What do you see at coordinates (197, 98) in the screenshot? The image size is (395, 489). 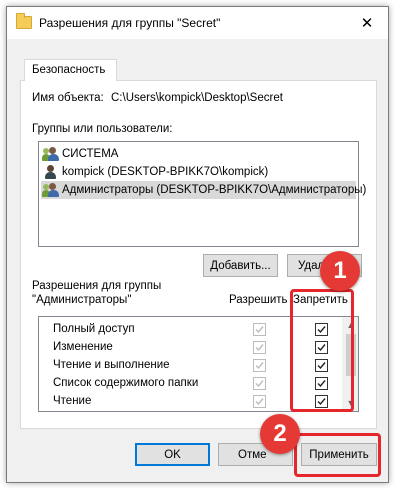 I see `object-name-value: C:\Users\kompick\Desktop\Secret` at bounding box center [197, 98].